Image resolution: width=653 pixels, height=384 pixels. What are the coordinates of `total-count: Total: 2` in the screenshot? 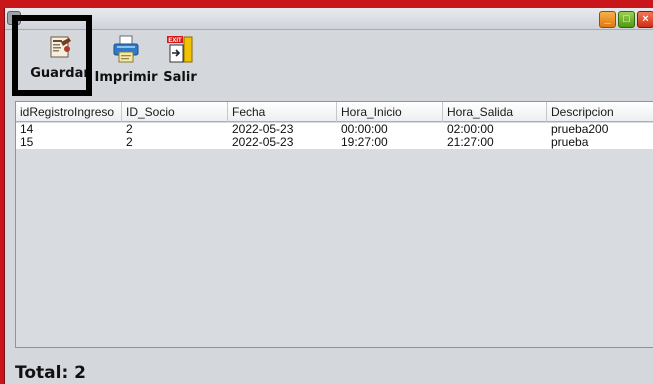 It's located at (50, 373).